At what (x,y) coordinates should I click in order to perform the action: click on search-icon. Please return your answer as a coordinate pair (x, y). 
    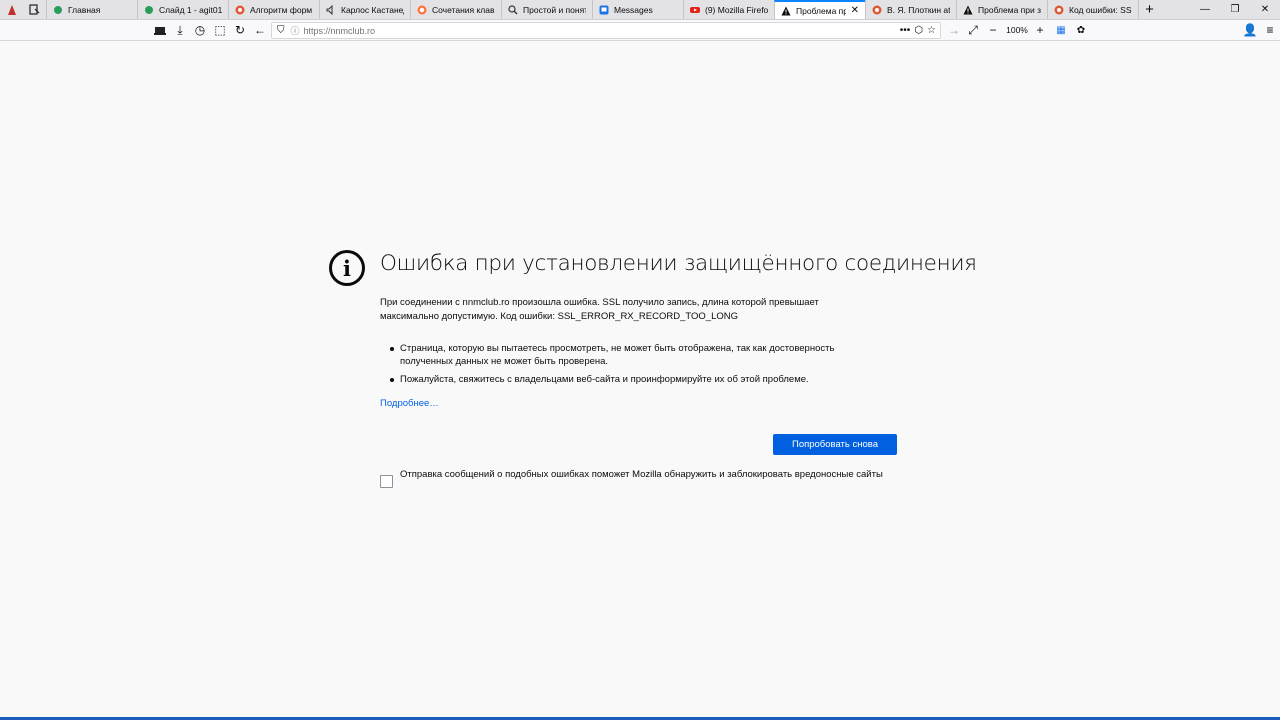
    Looking at the image, I should click on (513, 9).